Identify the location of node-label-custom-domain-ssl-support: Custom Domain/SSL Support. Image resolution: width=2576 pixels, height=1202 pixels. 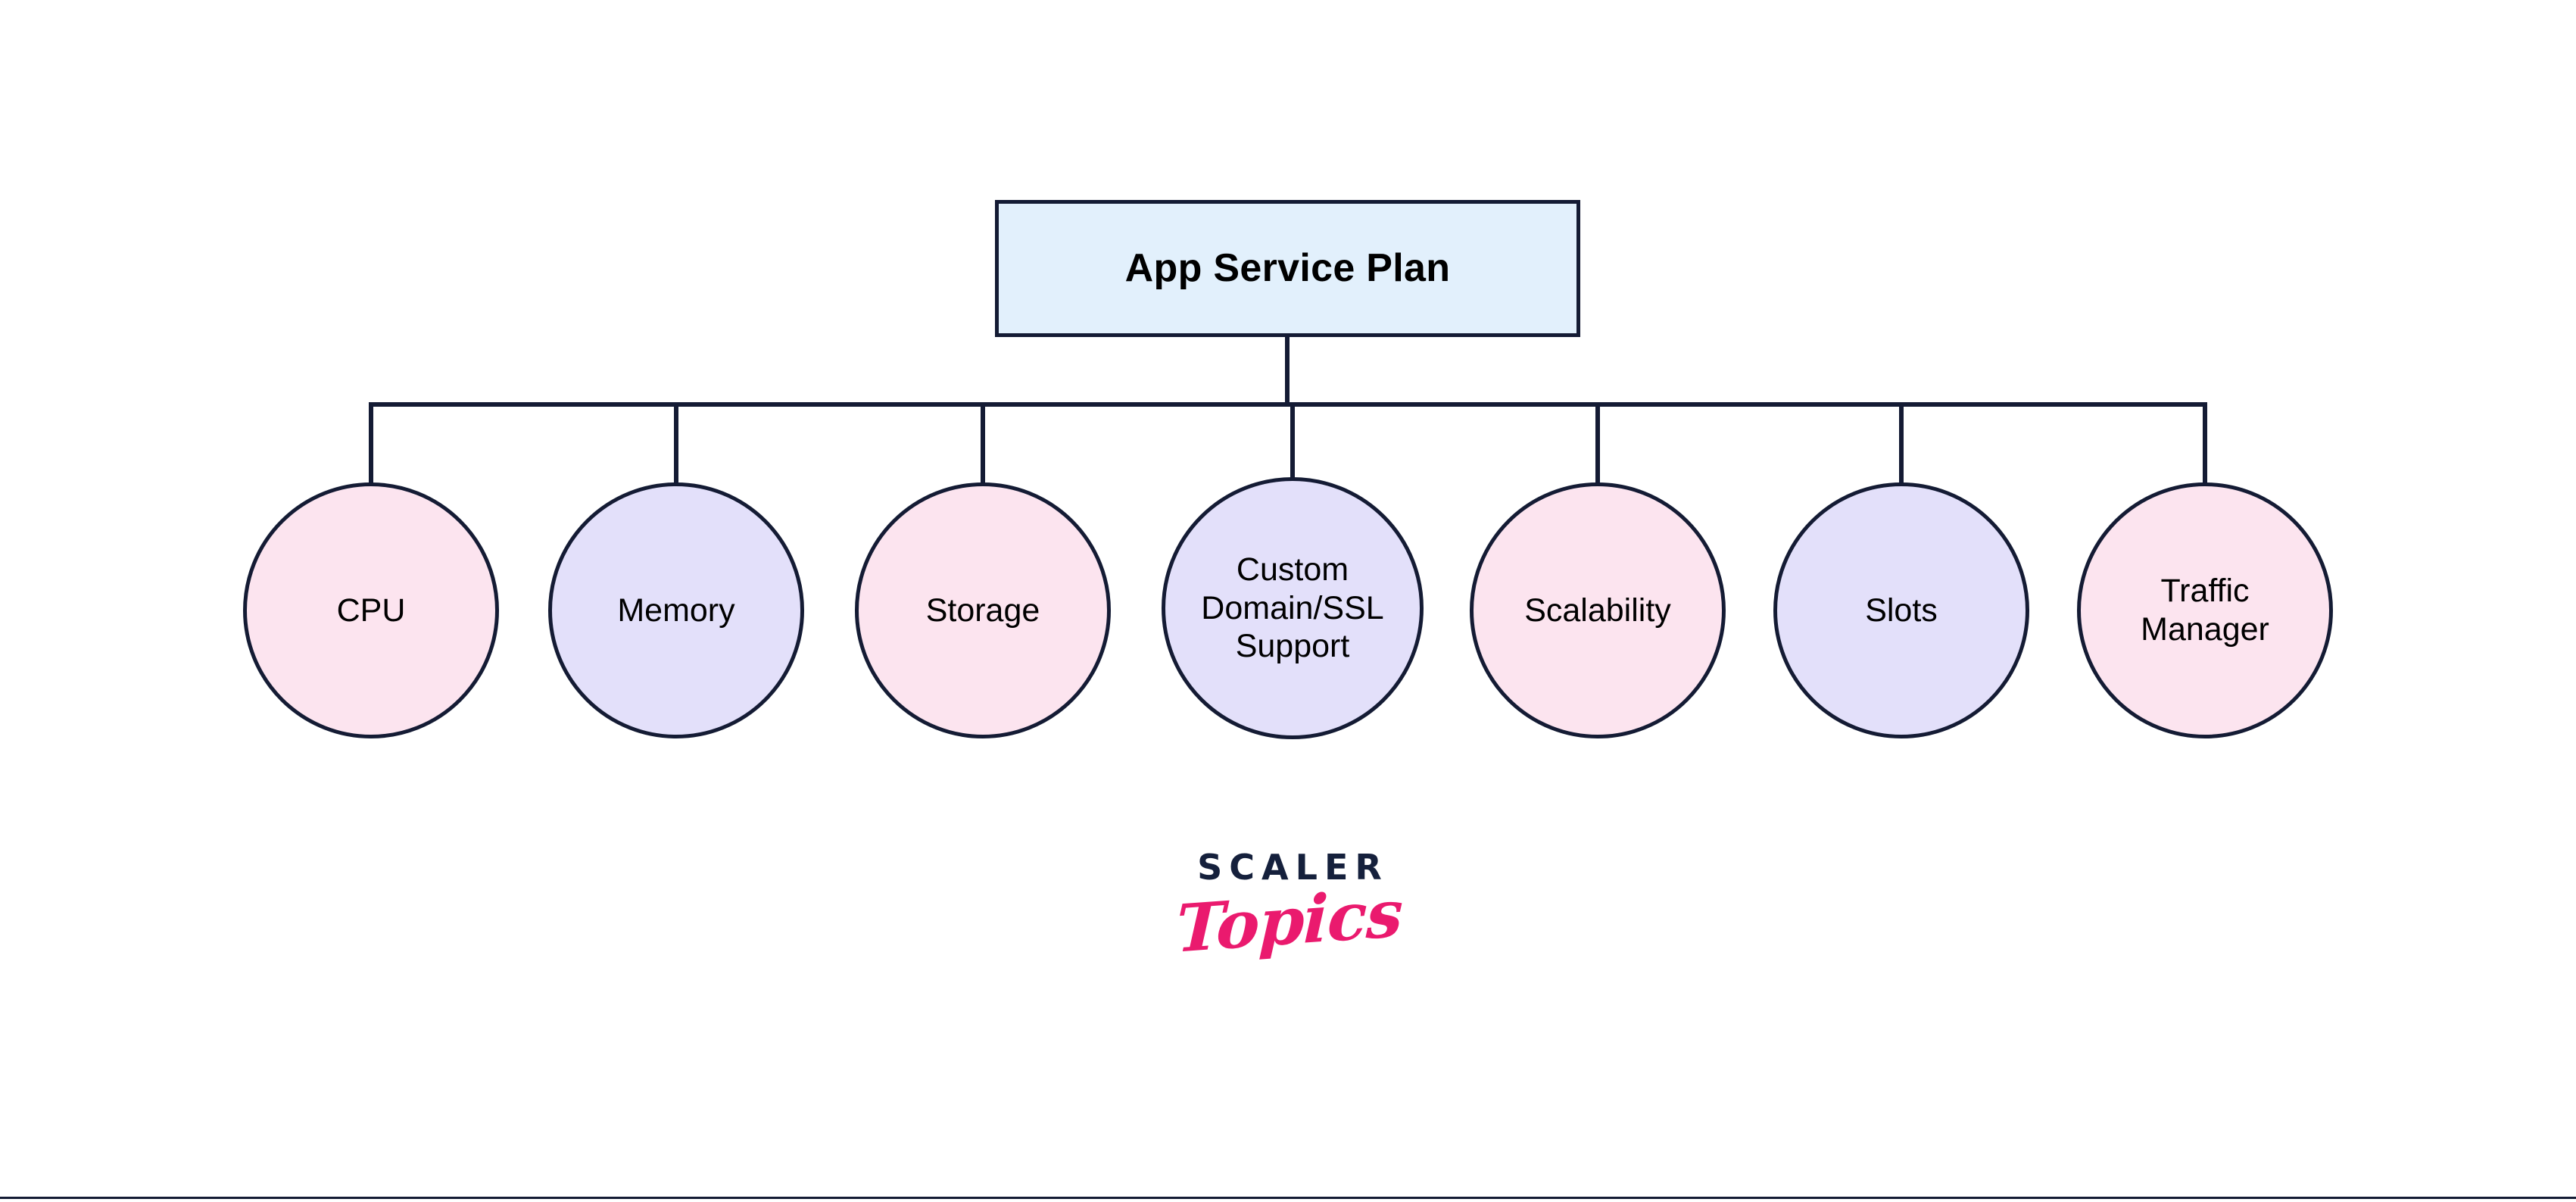
(1292, 608).